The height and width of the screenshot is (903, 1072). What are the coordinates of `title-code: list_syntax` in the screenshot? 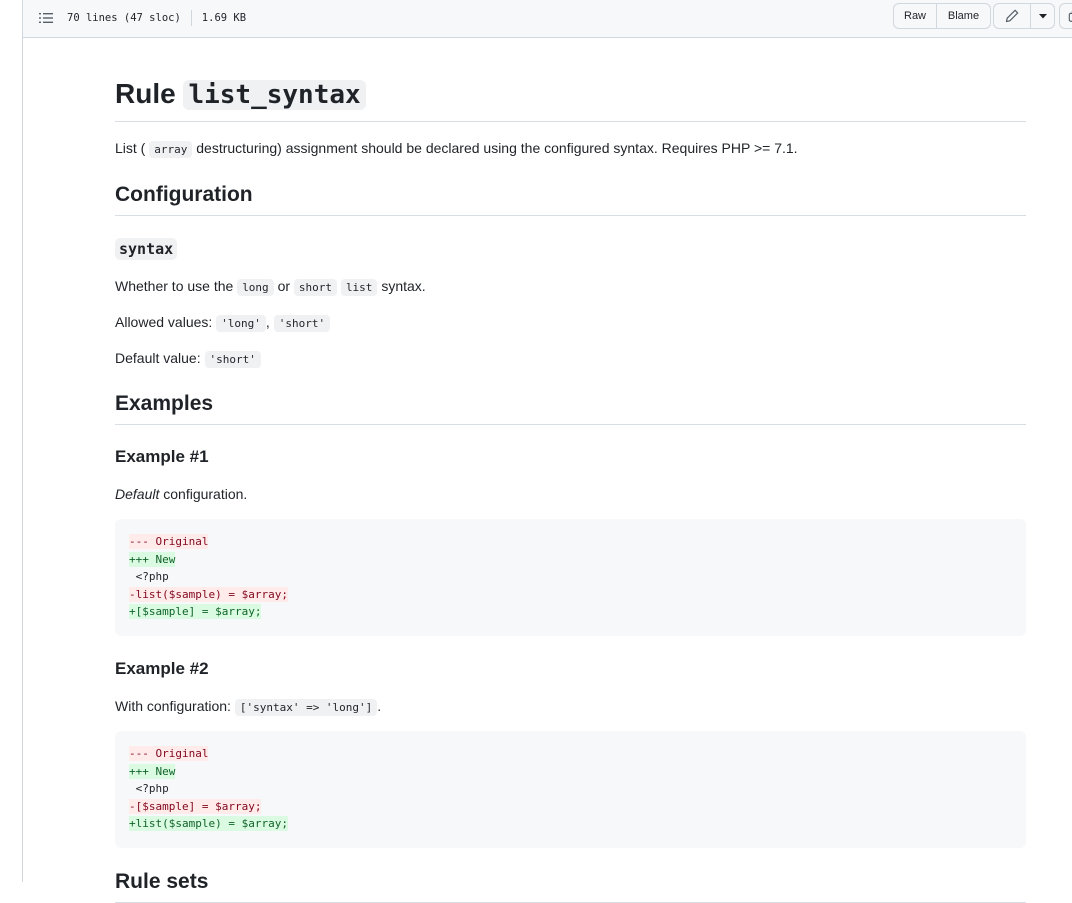 It's located at (274, 95).